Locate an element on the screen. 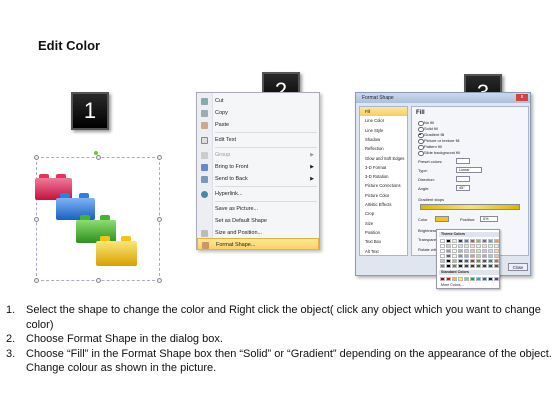 This screenshot has height=420, width=560. category-line-style: Line Style is located at coordinates (383, 130).